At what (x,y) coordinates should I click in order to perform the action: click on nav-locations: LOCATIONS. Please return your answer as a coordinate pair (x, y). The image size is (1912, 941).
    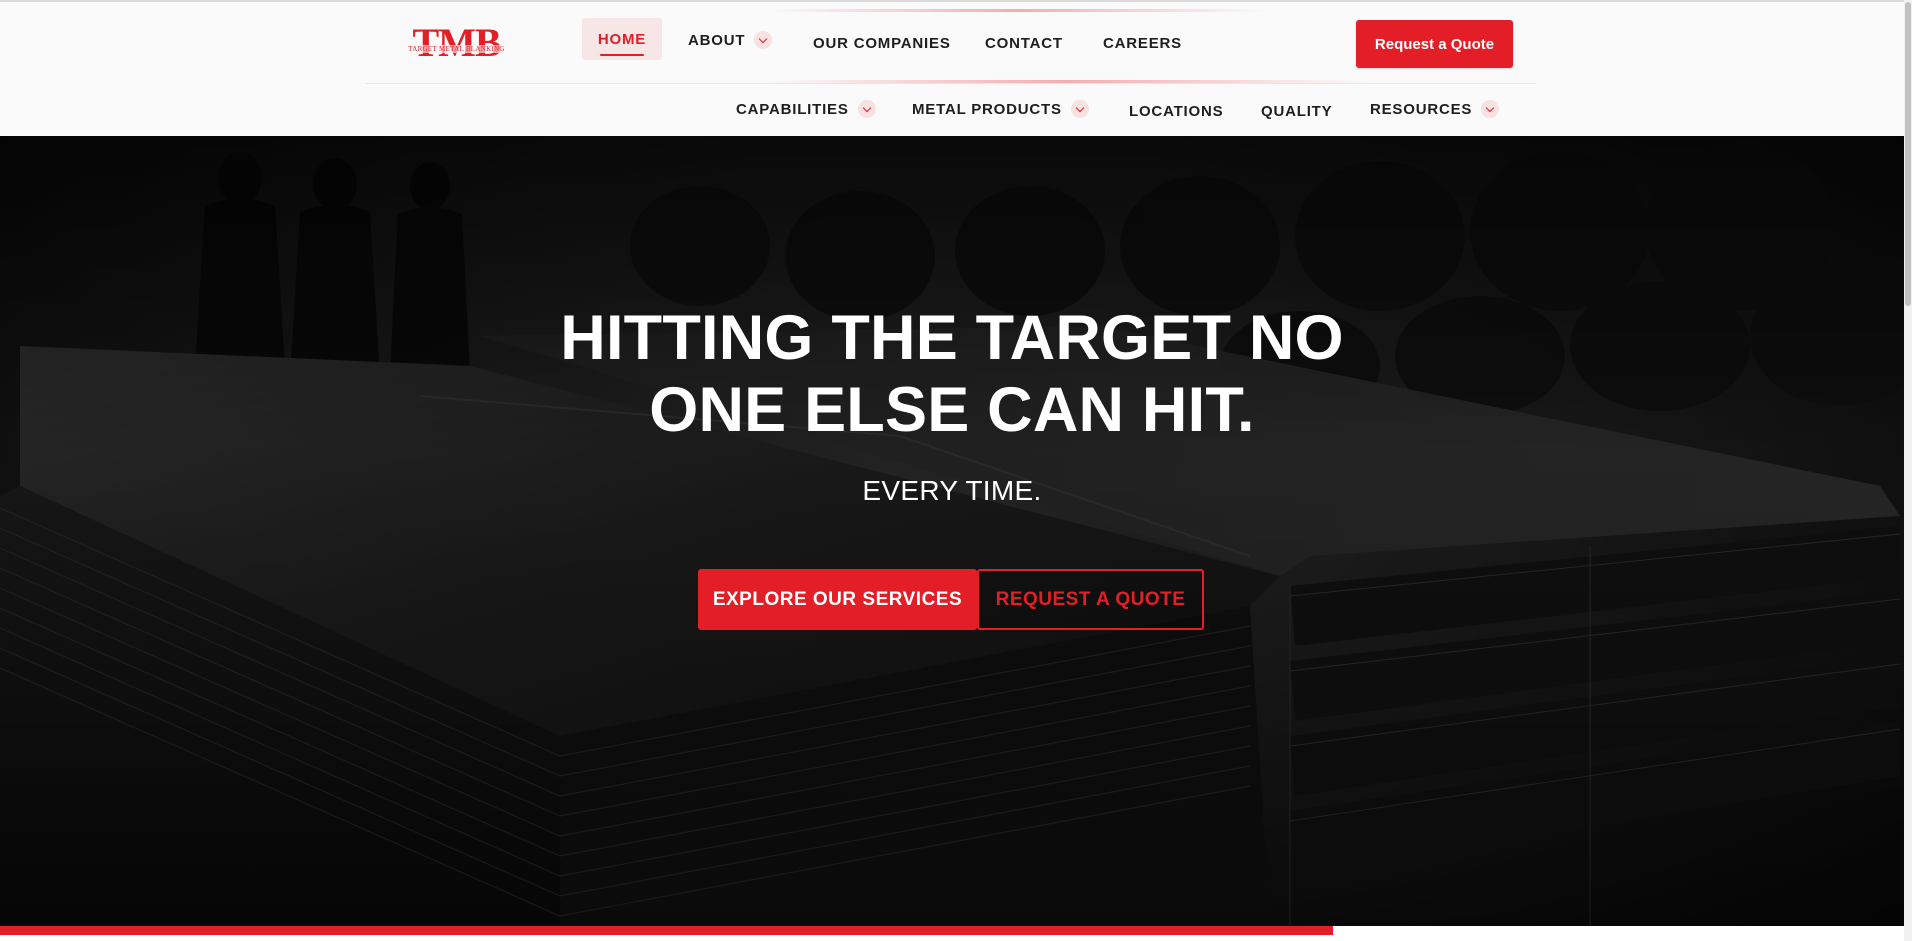
    Looking at the image, I should click on (1176, 111).